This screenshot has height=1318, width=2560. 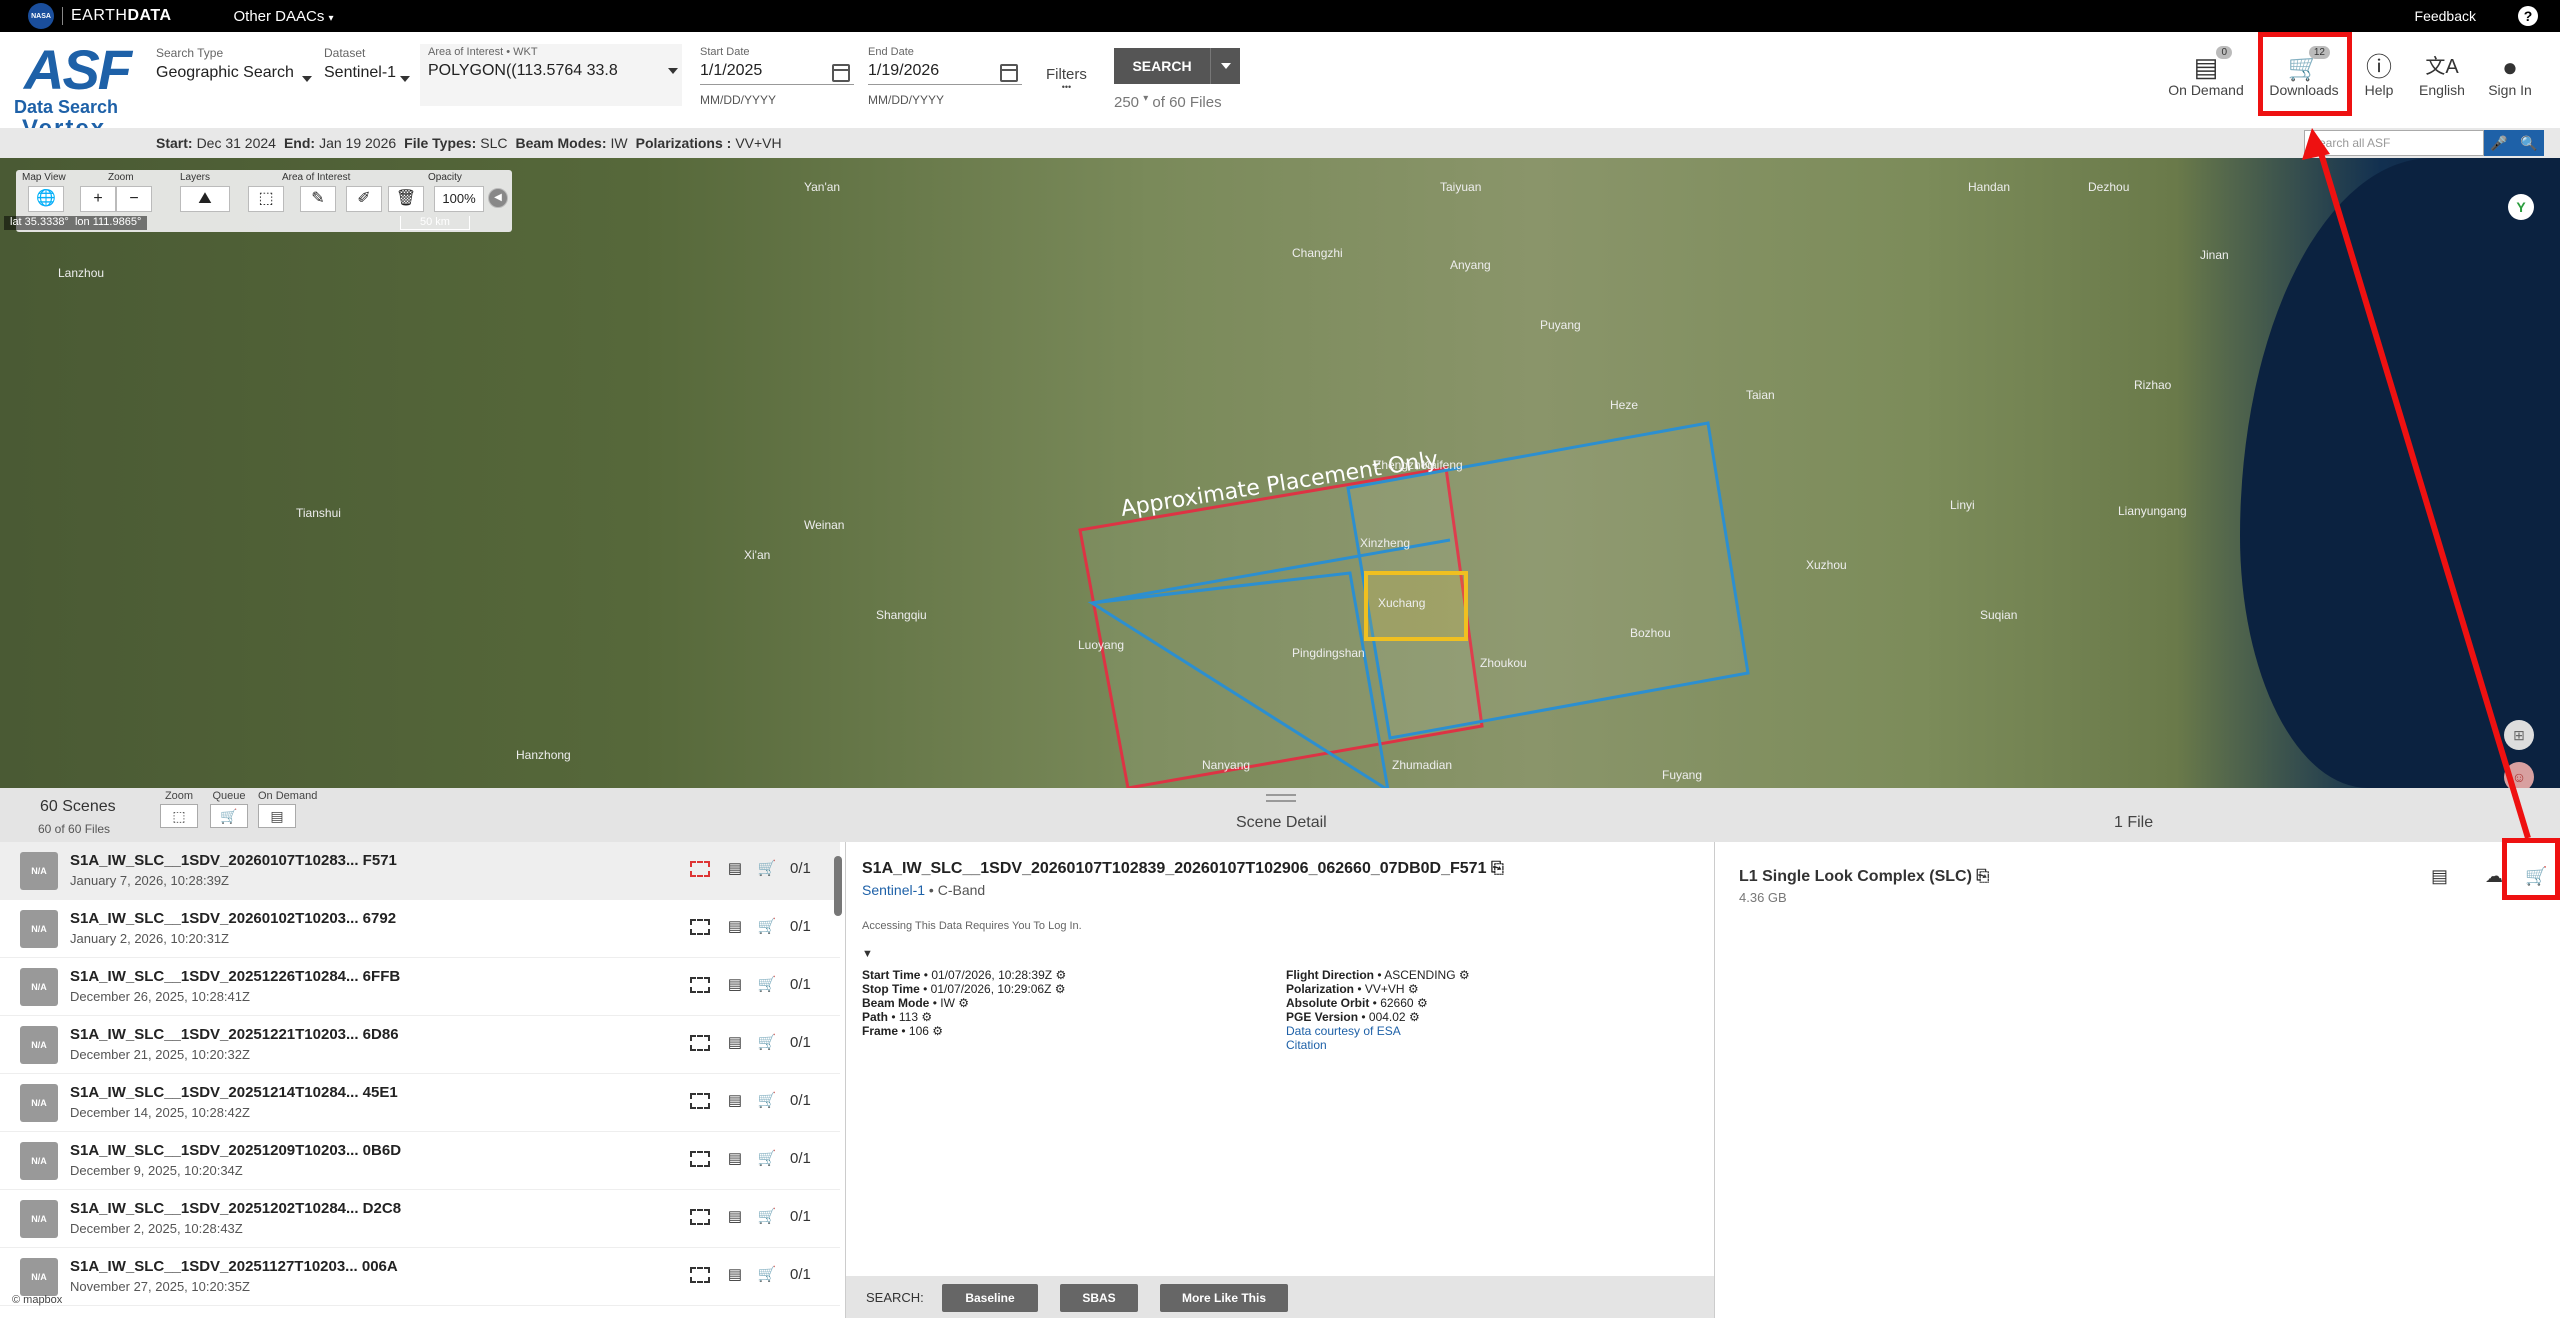 I want to click on language-button: 文A English, so click(x=2442, y=75).